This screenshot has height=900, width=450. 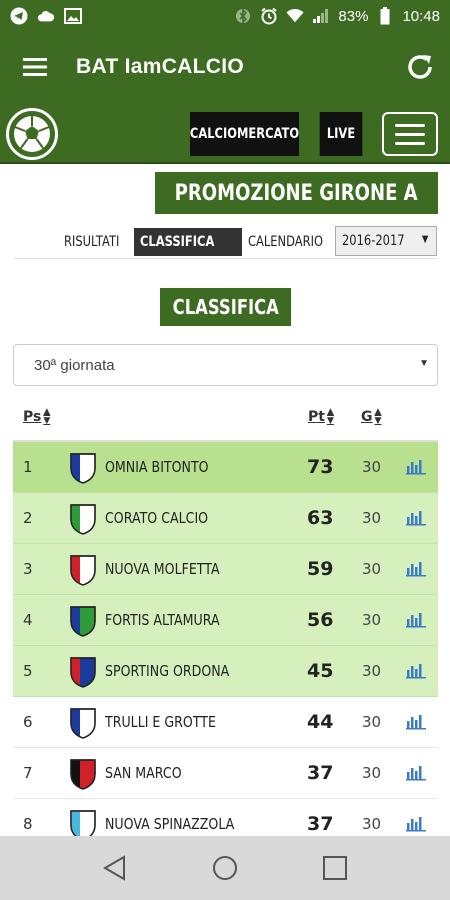 I want to click on table-row: 5 SPORTING ORDONA 45 30, so click(x=225, y=671).